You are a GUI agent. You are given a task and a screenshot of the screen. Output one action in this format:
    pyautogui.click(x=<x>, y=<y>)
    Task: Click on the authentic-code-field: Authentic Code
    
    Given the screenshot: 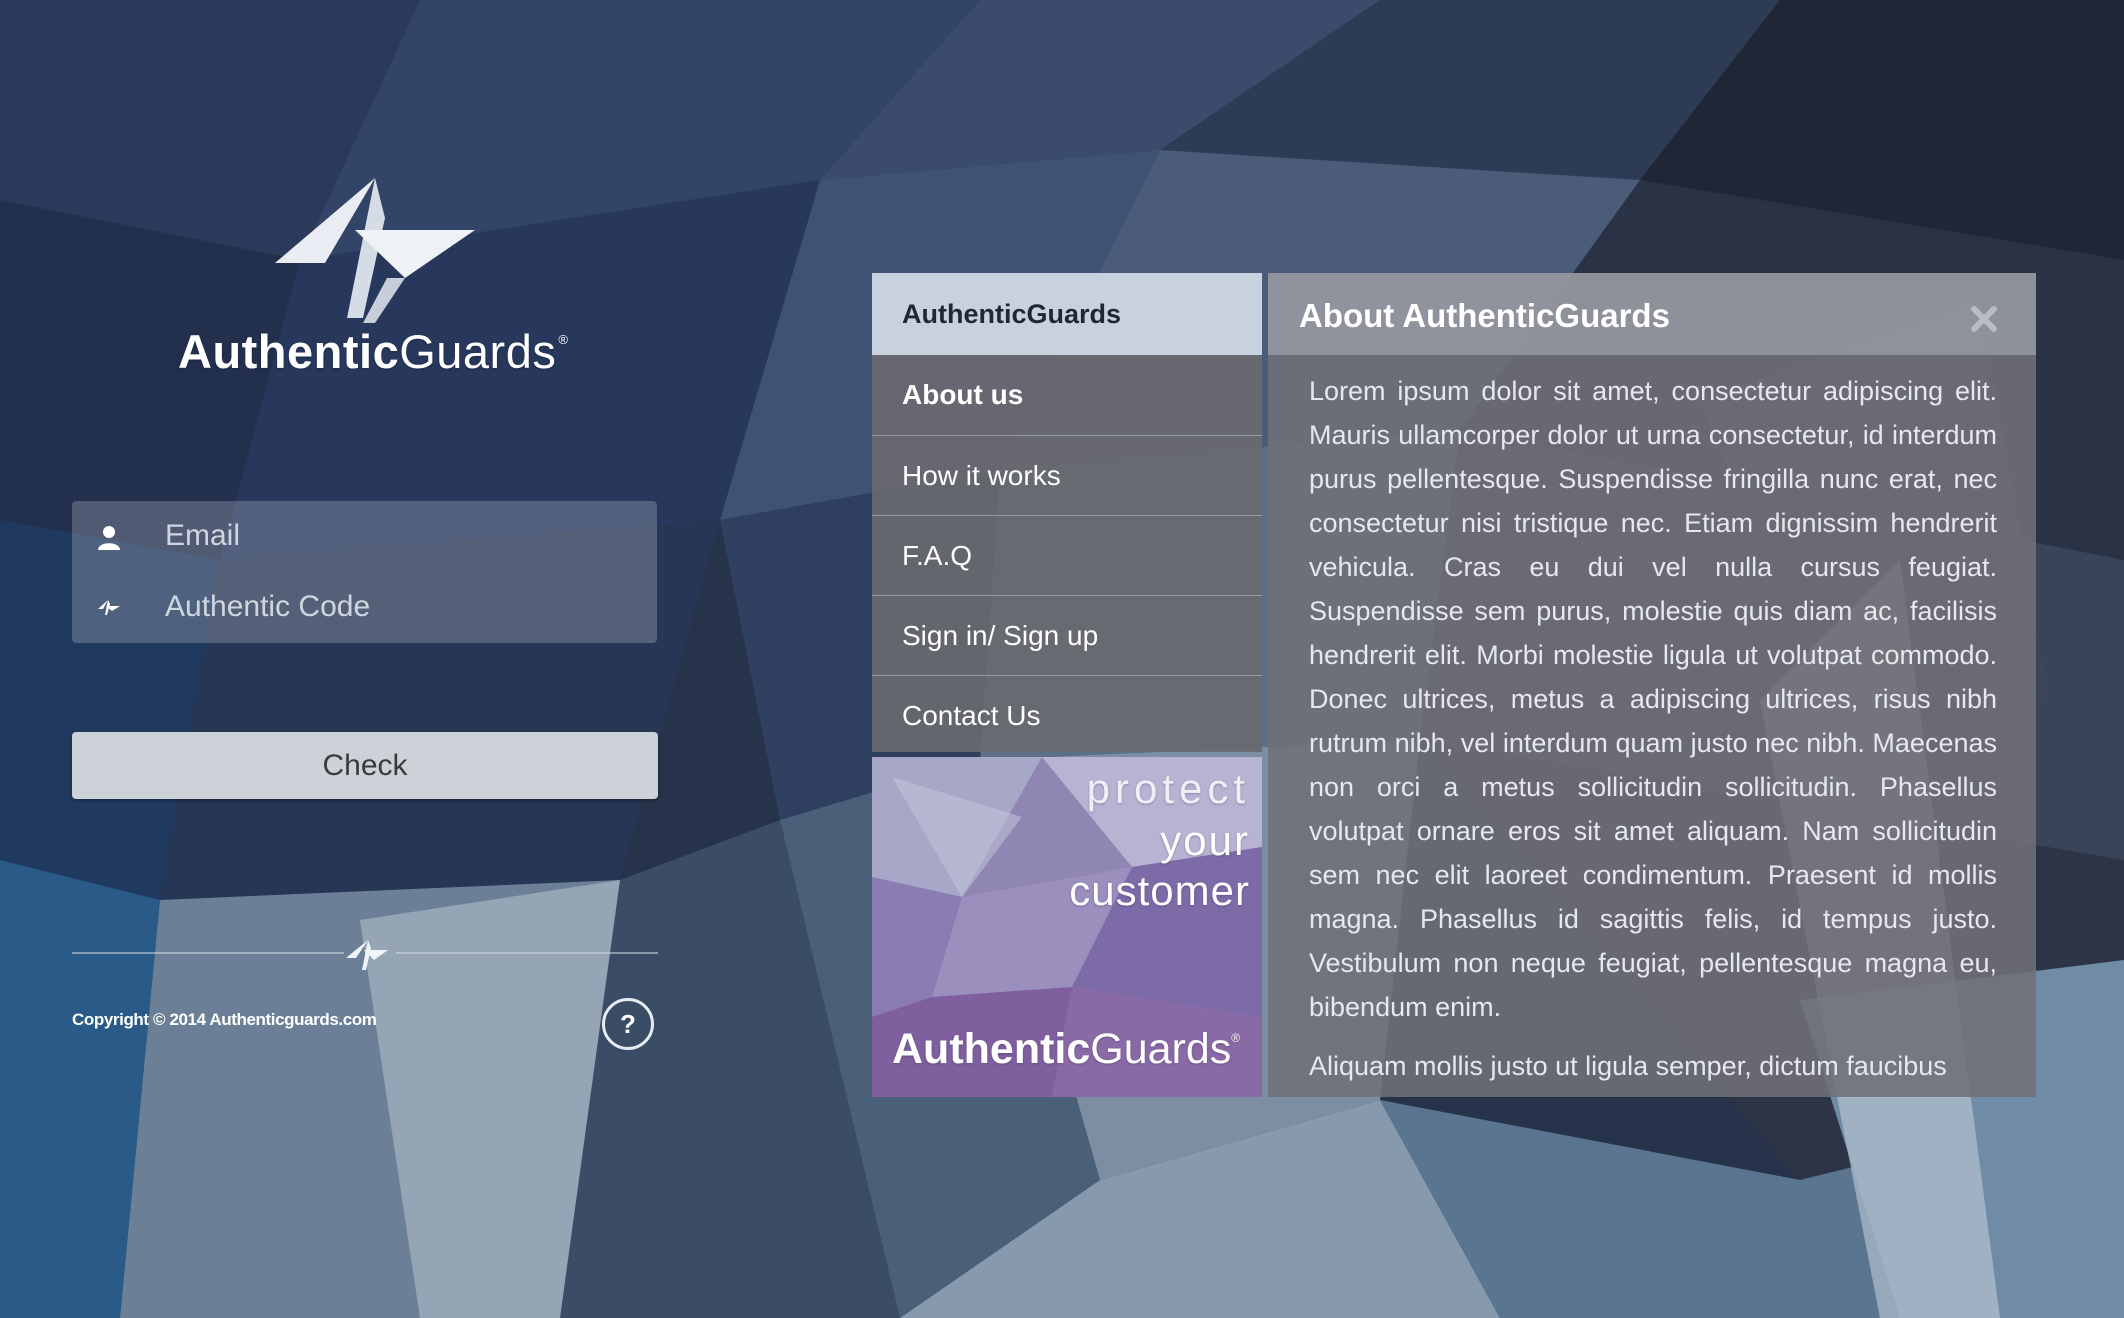 What is the action you would take?
    pyautogui.click(x=364, y=607)
    